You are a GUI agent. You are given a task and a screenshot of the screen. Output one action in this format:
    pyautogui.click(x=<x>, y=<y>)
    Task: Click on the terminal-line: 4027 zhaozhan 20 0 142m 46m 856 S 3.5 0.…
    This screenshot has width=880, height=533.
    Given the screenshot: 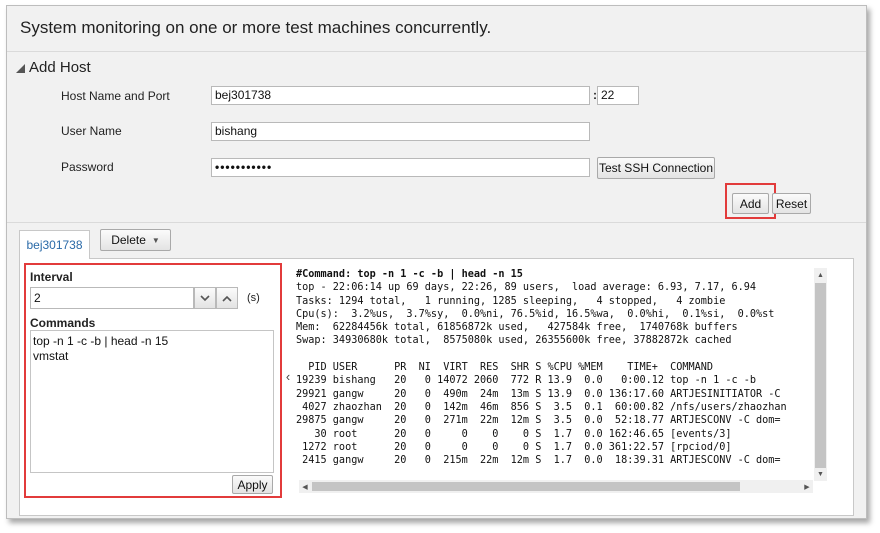 What is the action you would take?
    pyautogui.click(x=541, y=407)
    